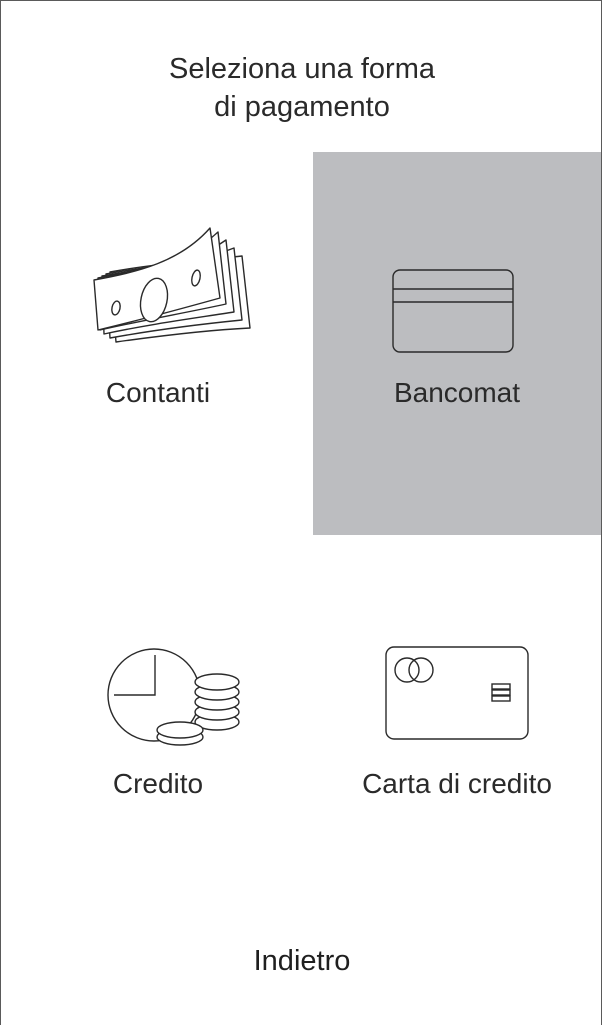 The height and width of the screenshot is (1025, 604). What do you see at coordinates (457, 693) in the screenshot?
I see `credit-card-icon` at bounding box center [457, 693].